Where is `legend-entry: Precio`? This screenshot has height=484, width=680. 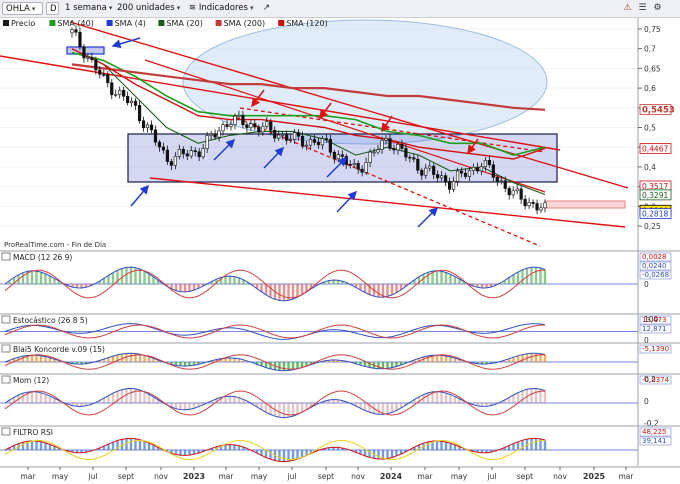
legend-entry: Precio is located at coordinates (23, 23).